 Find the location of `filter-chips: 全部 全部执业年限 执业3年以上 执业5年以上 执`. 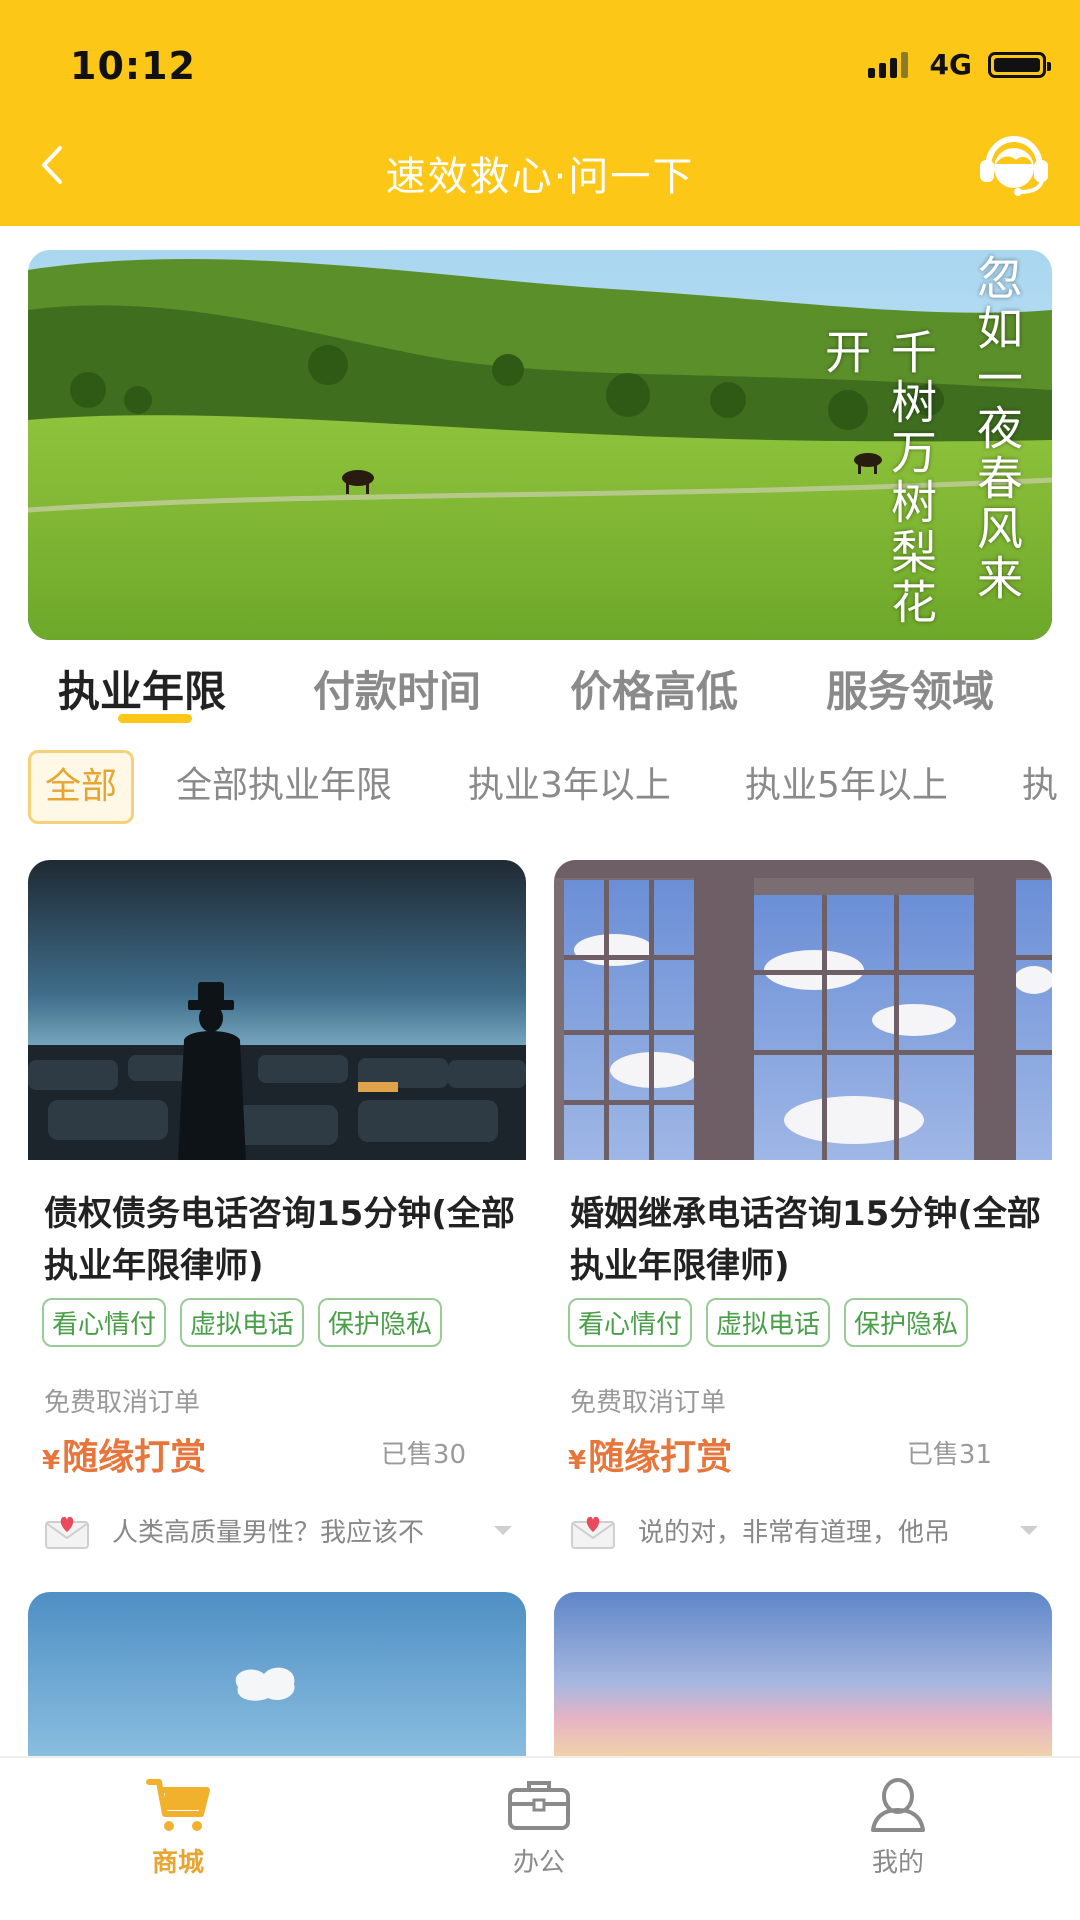

filter-chips: 全部 全部执业年限 执业3年以上 执业5年以上 执 is located at coordinates (554, 787).